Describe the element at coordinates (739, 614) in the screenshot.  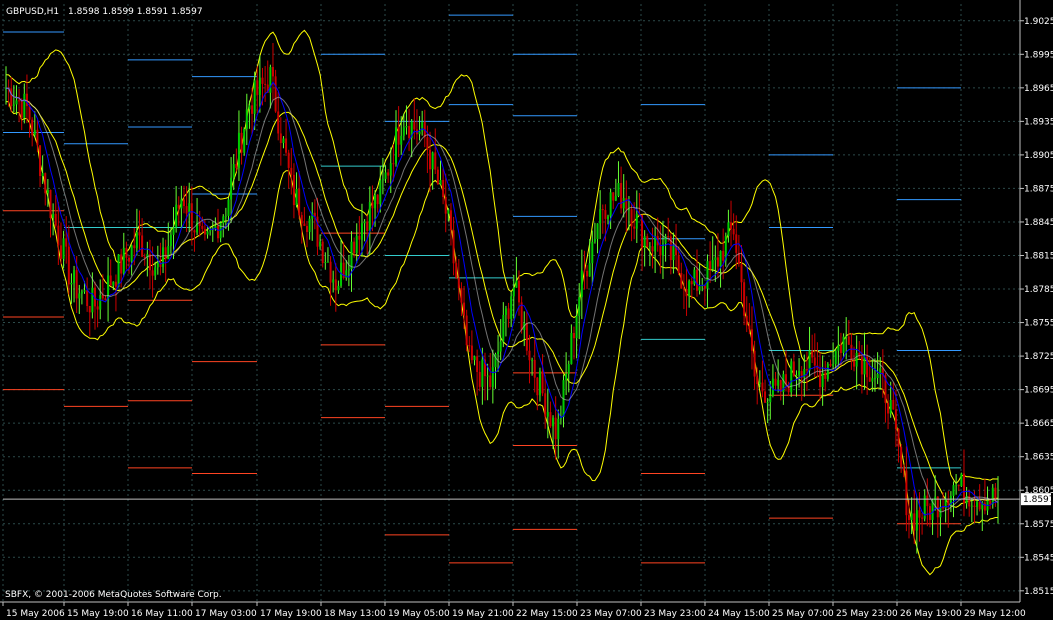
I see `x-tick-label: 24 May 15:00` at that location.